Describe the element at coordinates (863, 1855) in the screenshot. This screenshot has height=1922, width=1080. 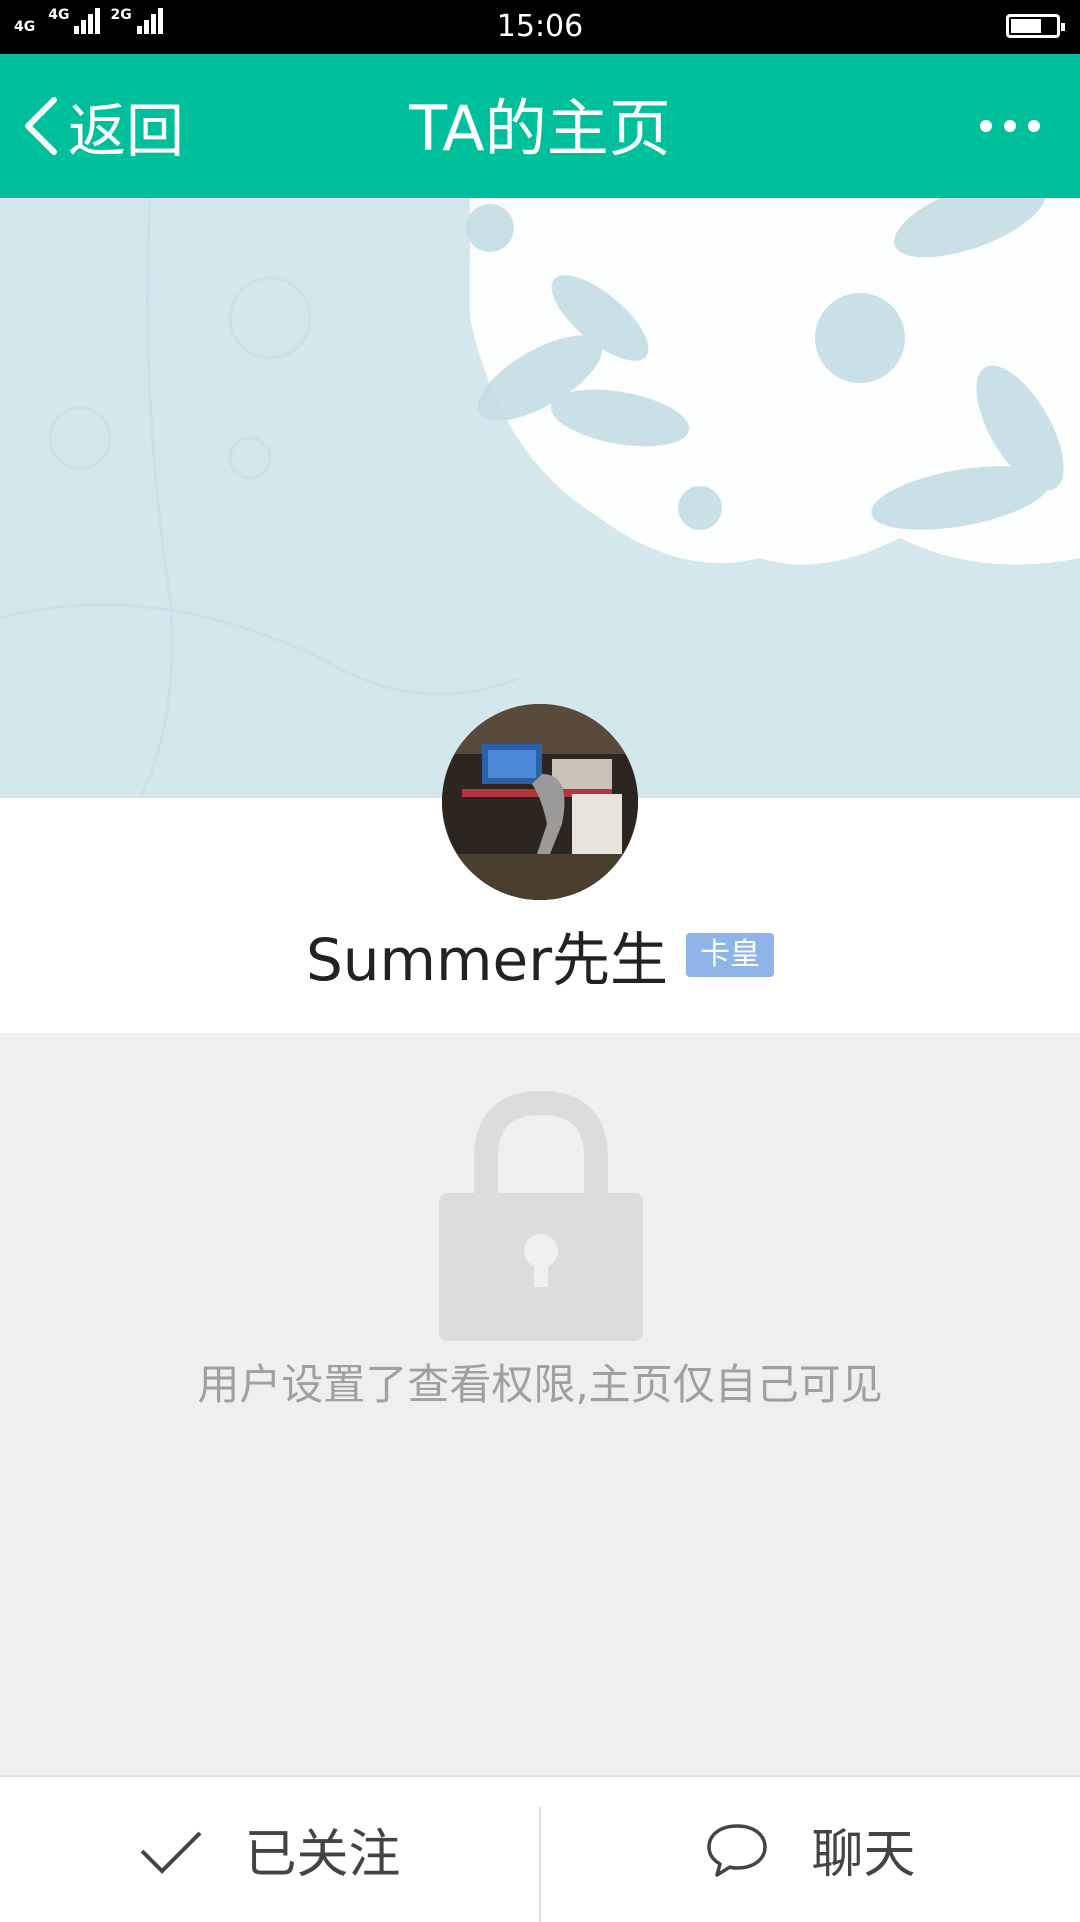
I see `chat-label: 聊天` at that location.